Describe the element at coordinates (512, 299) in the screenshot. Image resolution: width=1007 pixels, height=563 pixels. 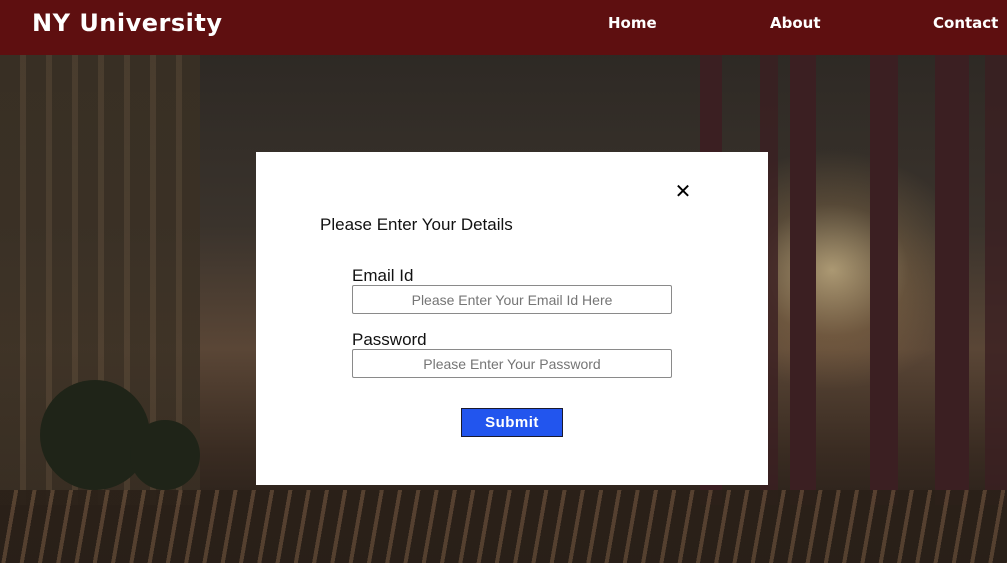
I see `email-field` at that location.